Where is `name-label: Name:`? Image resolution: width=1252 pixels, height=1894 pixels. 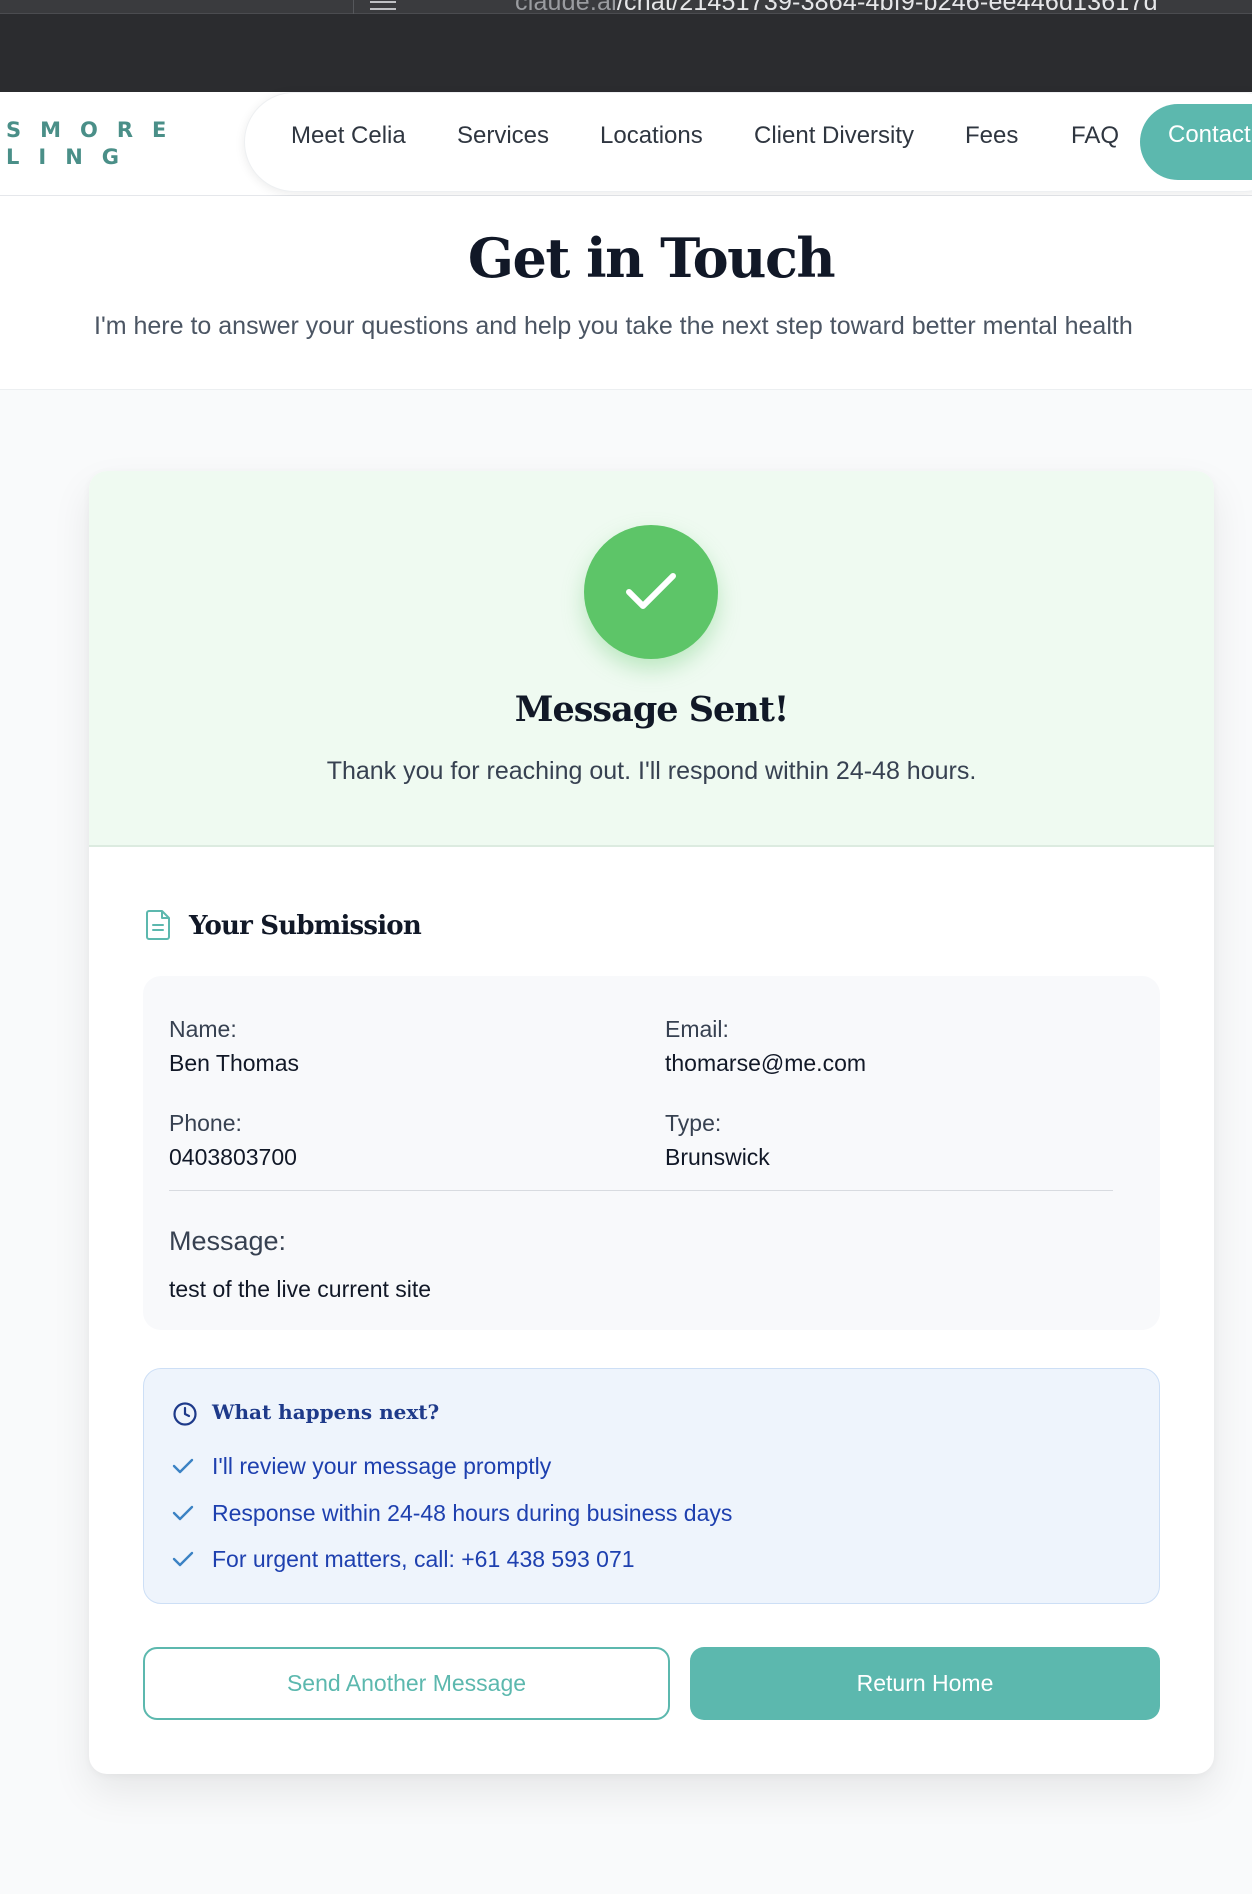 name-label: Name: is located at coordinates (203, 1029).